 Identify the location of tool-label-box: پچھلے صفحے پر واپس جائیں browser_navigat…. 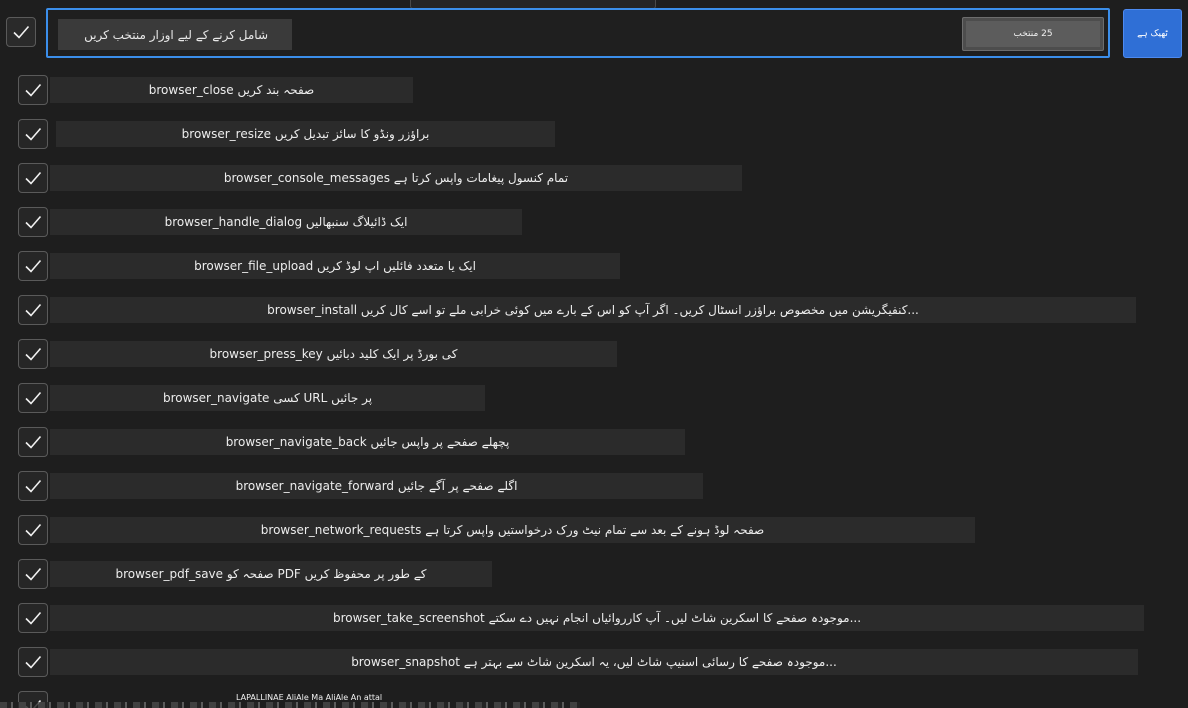
(367, 442).